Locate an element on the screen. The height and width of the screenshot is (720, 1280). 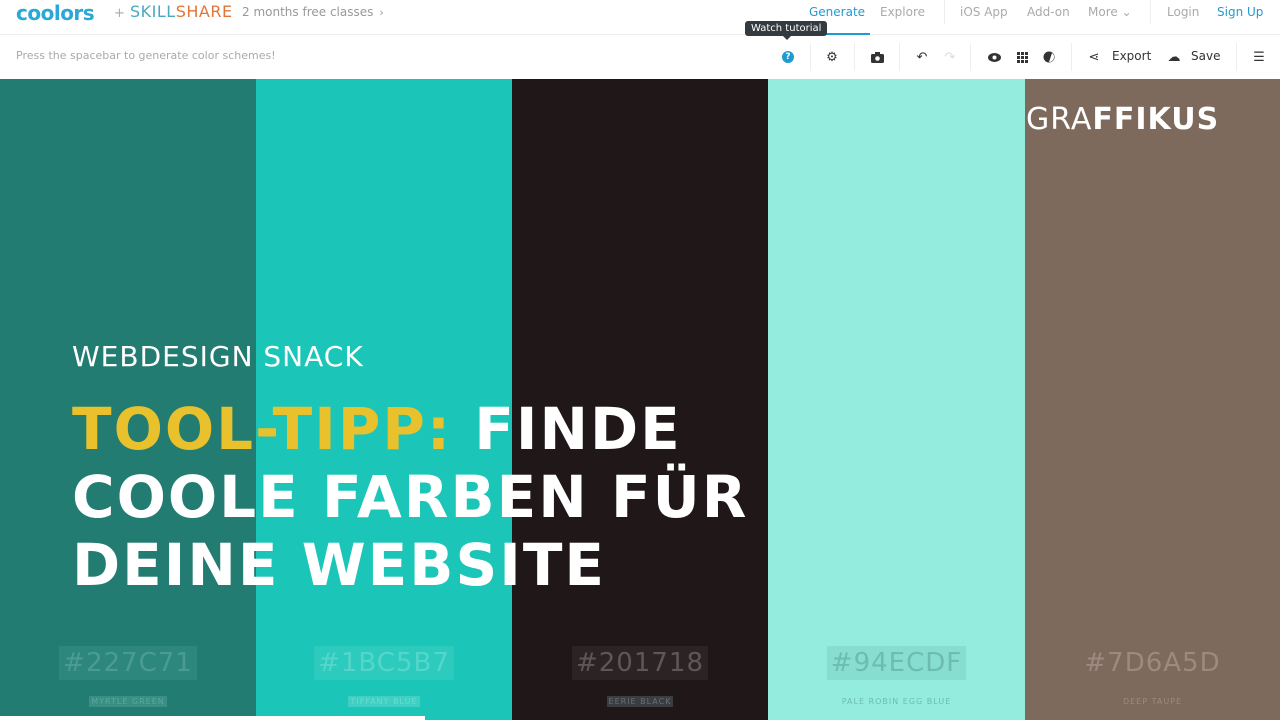
help-icon: ? is located at coordinates (788, 57).